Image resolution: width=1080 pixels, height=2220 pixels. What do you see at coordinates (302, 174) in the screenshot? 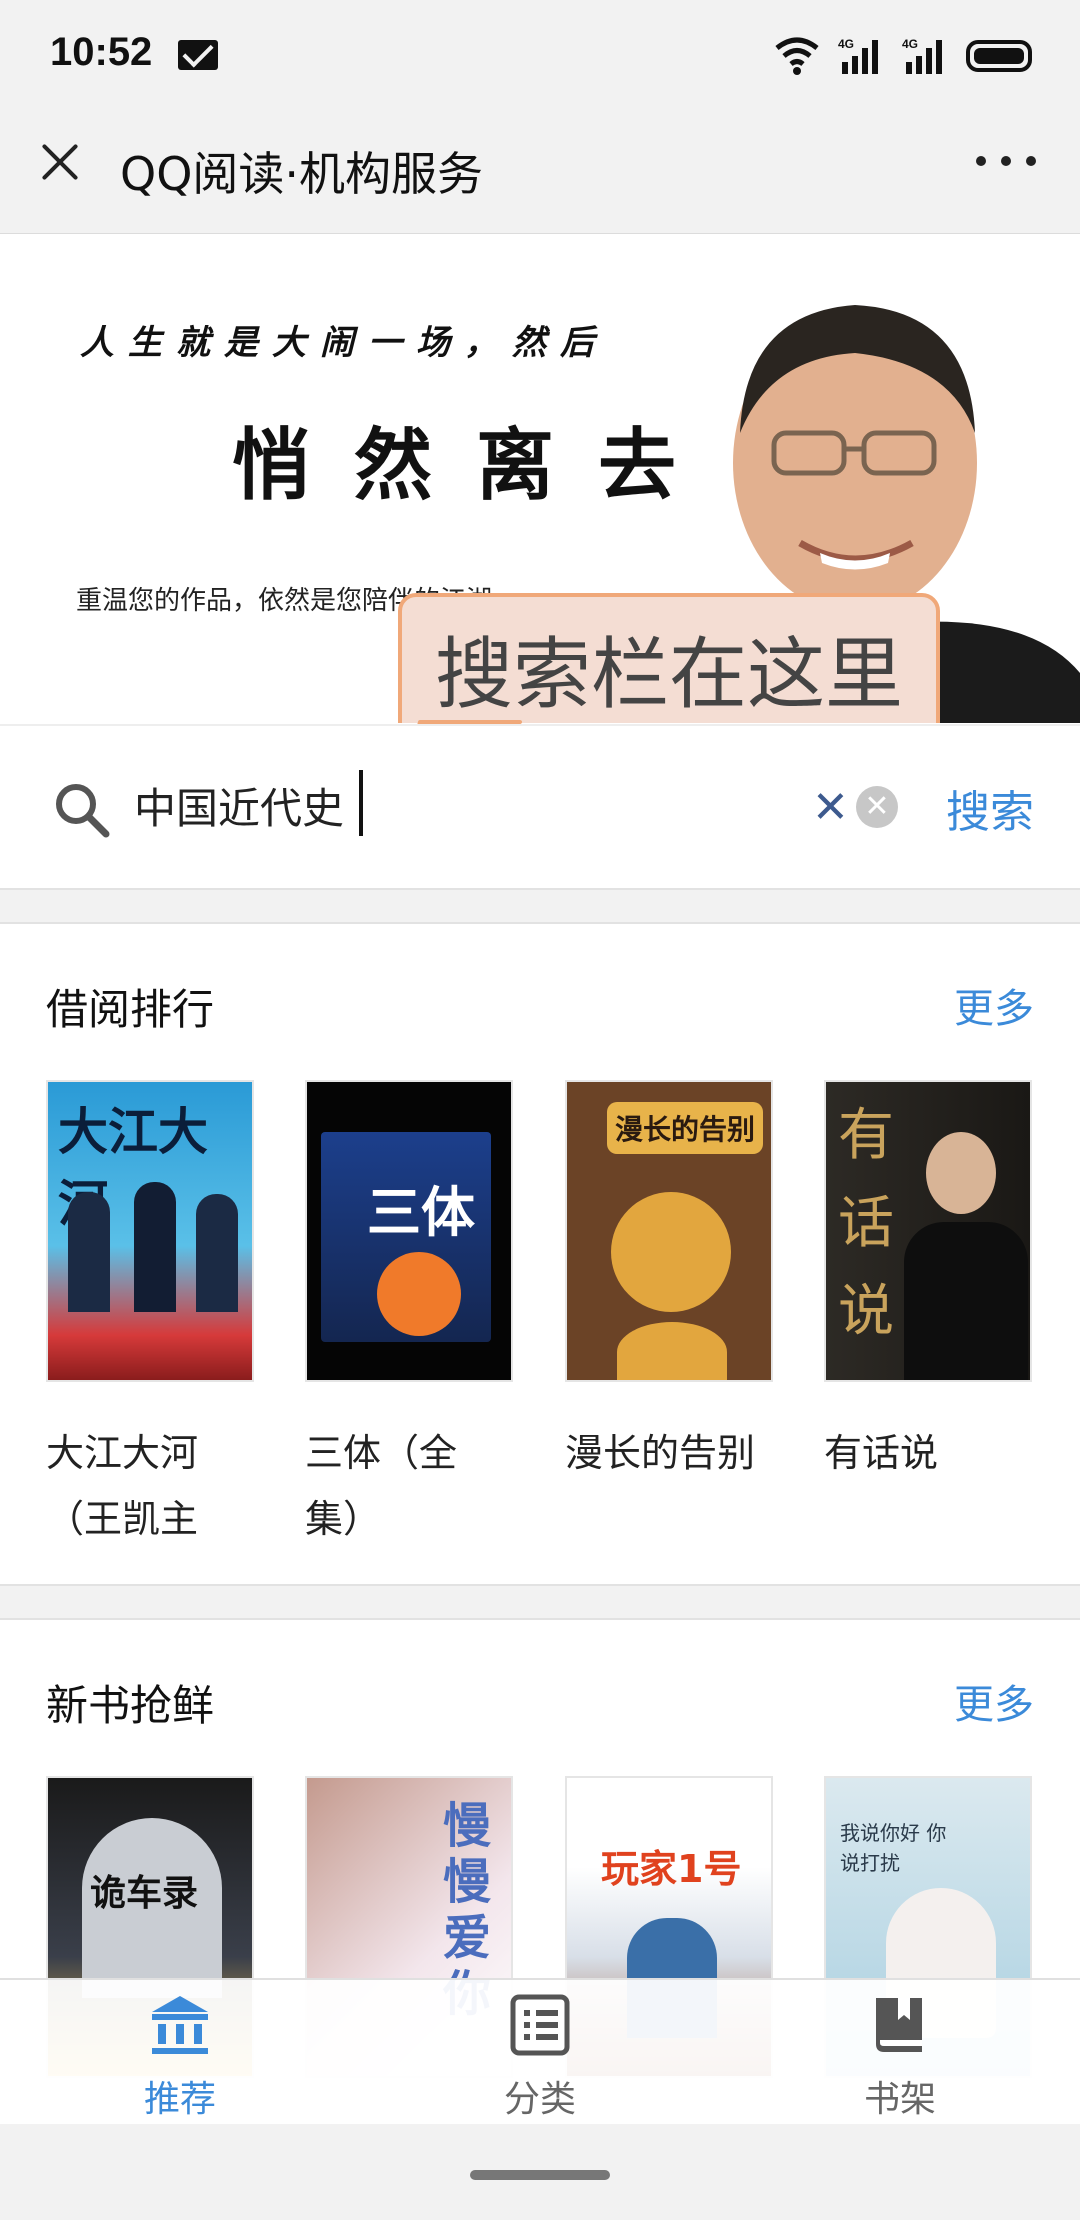
I see `page-title: QQ阅读·机构服务` at bounding box center [302, 174].